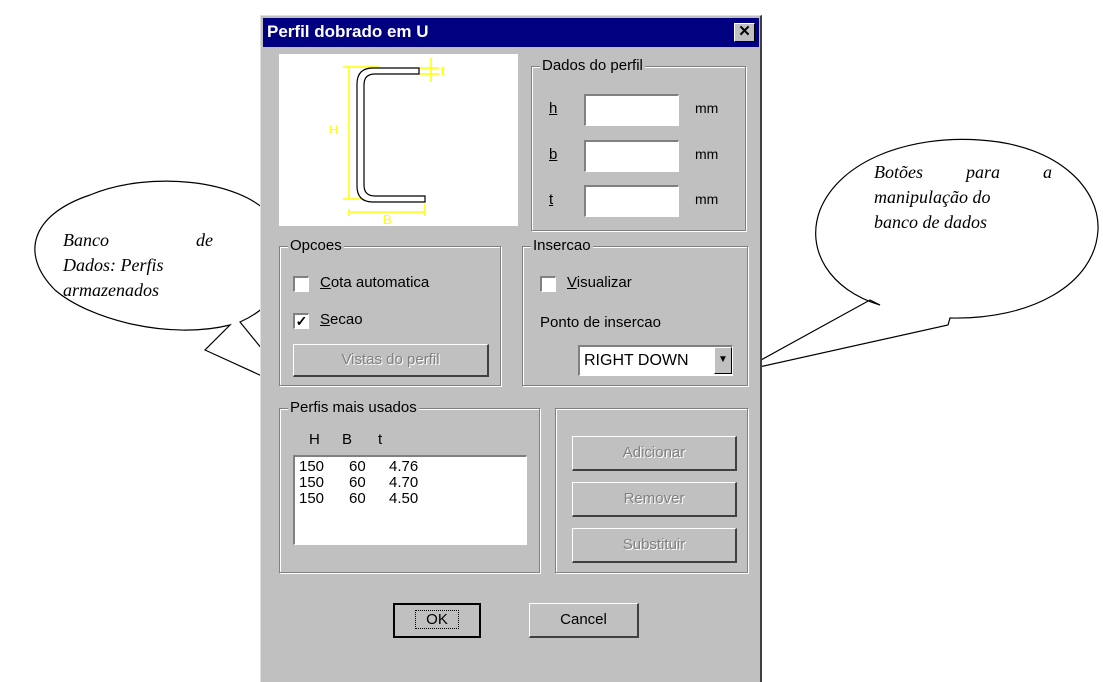 This screenshot has width=1103, height=682. I want to click on h-unit: mm, so click(707, 108).